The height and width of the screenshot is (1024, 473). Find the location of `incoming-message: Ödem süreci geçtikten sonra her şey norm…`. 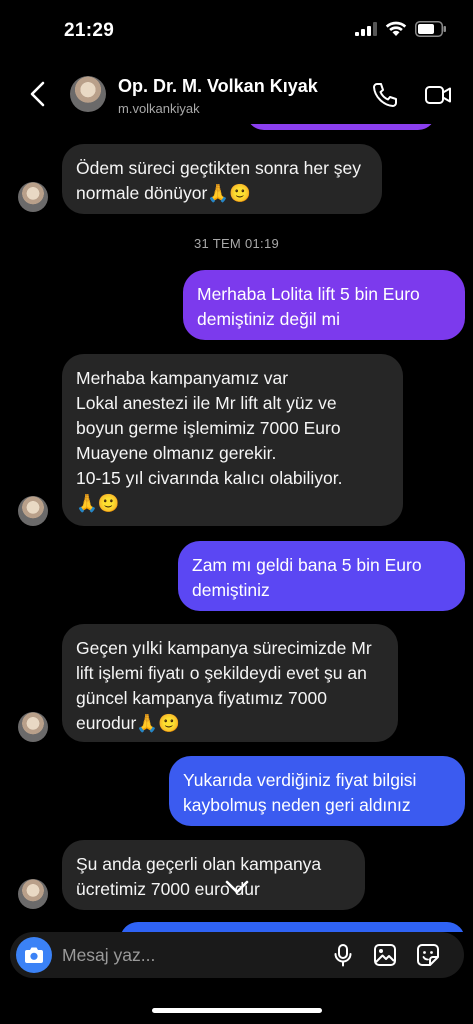

incoming-message: Ödem süreci geçtikten sonra her şey norm… is located at coordinates (222, 179).